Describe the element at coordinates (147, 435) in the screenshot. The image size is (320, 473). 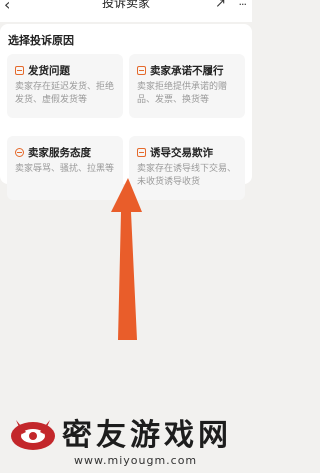
I see `watermark-name: 密友游戏网` at that location.